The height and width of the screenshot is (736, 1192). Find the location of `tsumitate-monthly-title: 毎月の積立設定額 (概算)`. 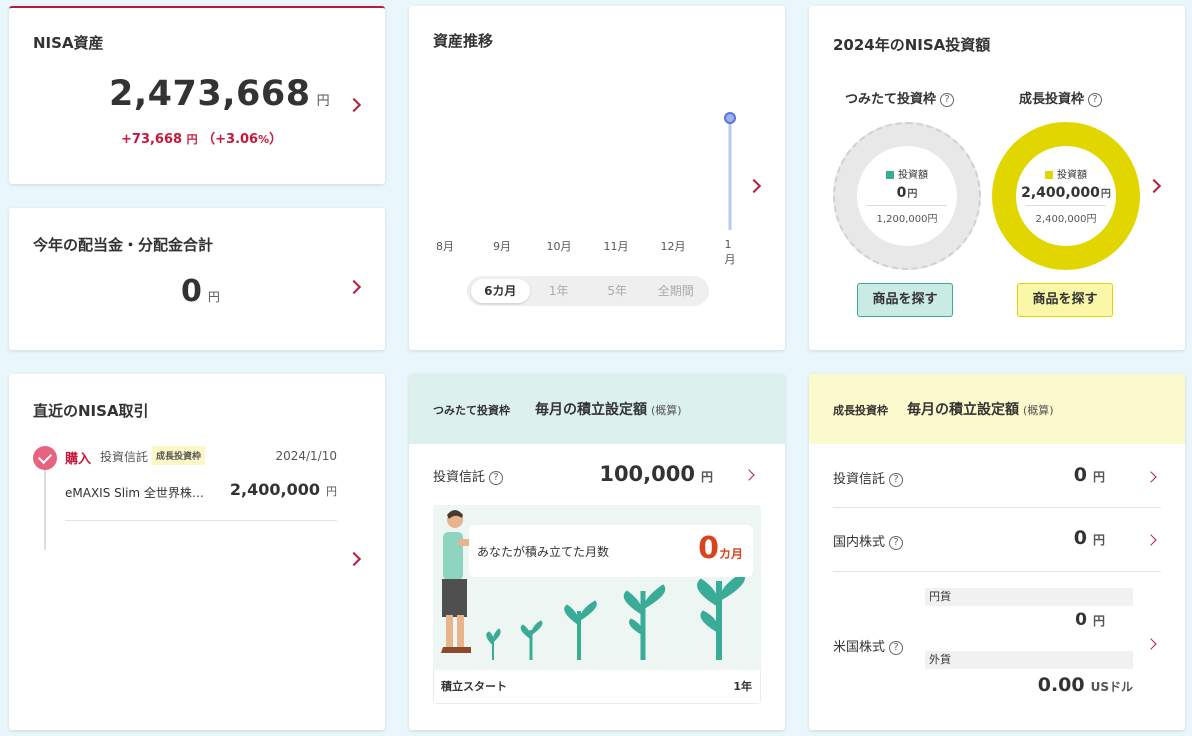

tsumitate-monthly-title: 毎月の積立設定額 (概算) is located at coordinates (608, 410).